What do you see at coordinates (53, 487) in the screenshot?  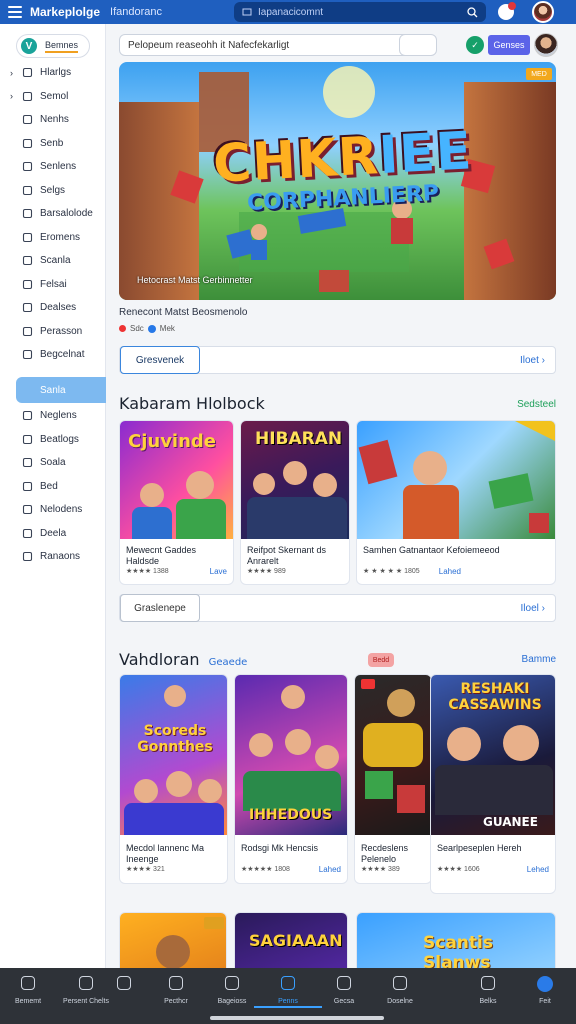 I see `sidebar-item: Bed` at bounding box center [53, 487].